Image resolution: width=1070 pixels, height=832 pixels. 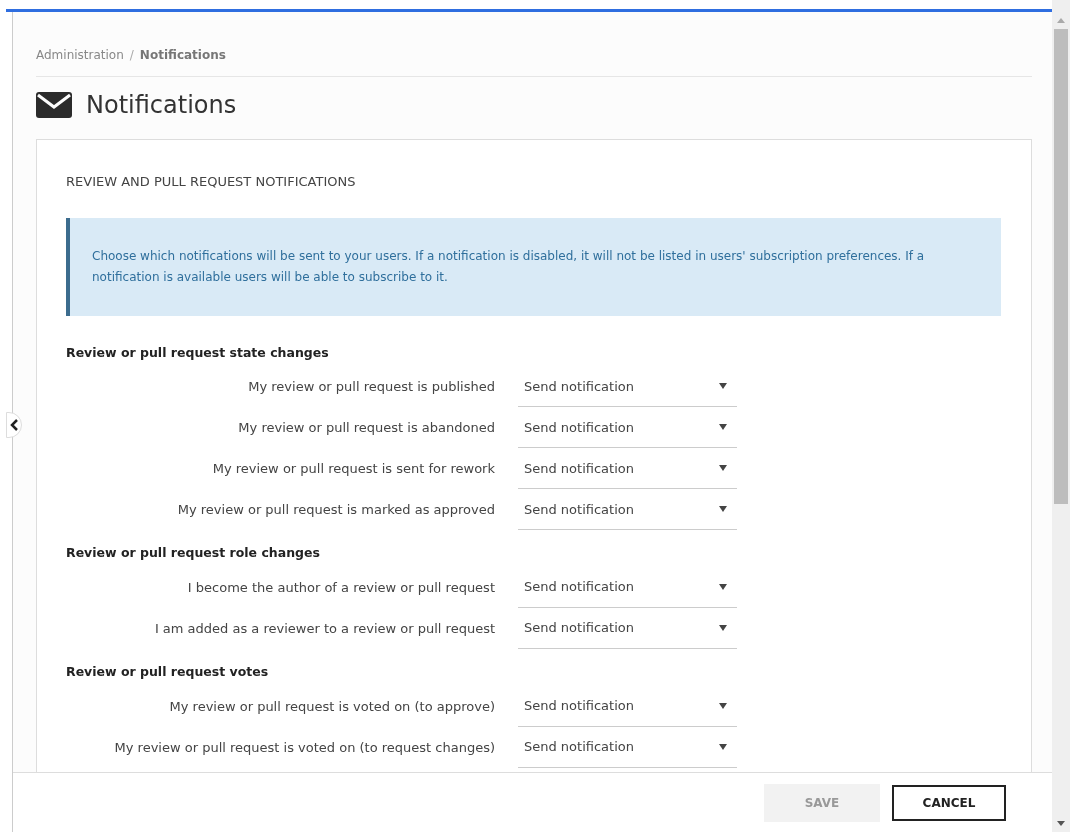 What do you see at coordinates (211, 182) in the screenshot?
I see `card-heading: REVIEW AND PULL REQUEST NOTIFICATIONS` at bounding box center [211, 182].